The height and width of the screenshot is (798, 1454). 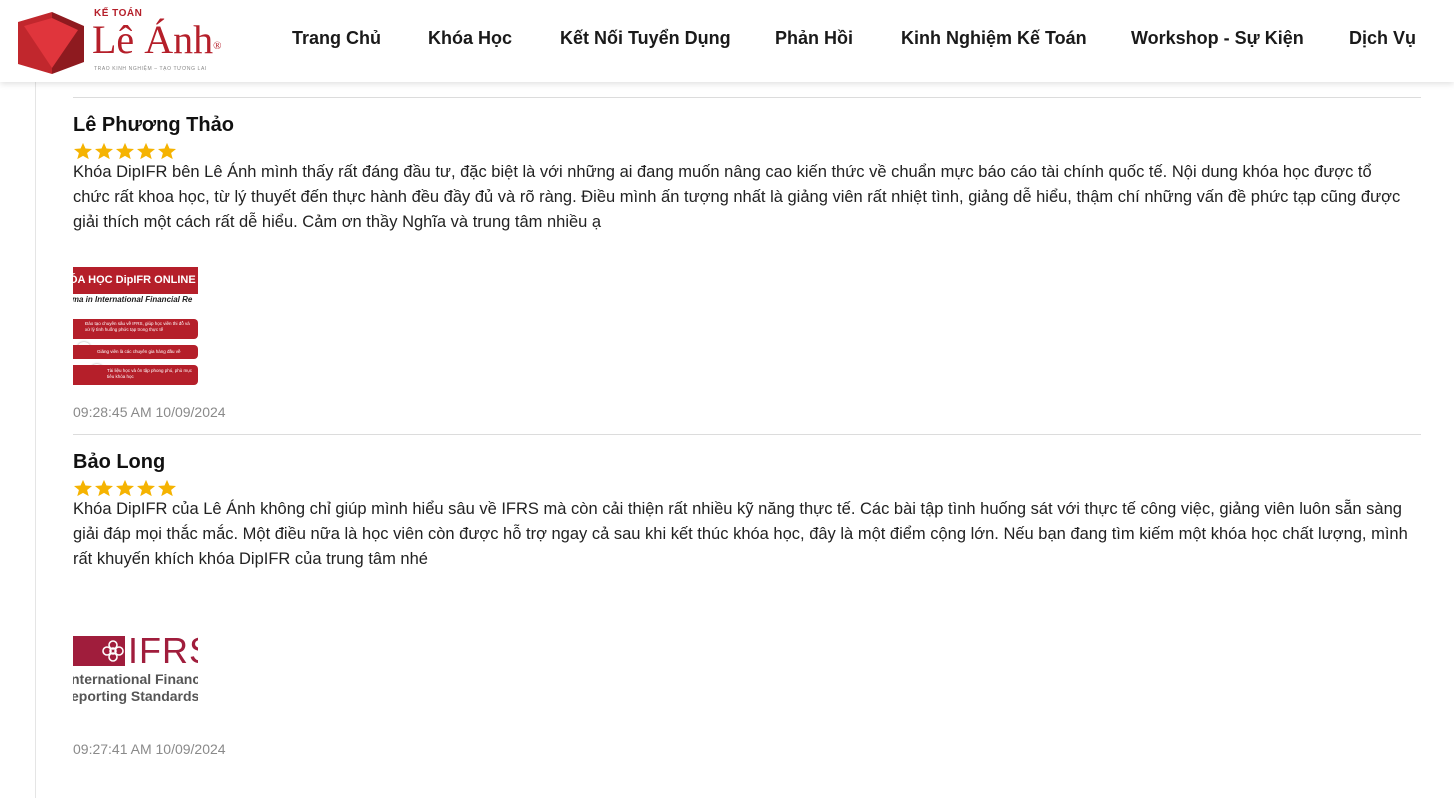 What do you see at coordinates (470, 38) in the screenshot?
I see `nav-item-khoa-hoc: Khóa Học` at bounding box center [470, 38].